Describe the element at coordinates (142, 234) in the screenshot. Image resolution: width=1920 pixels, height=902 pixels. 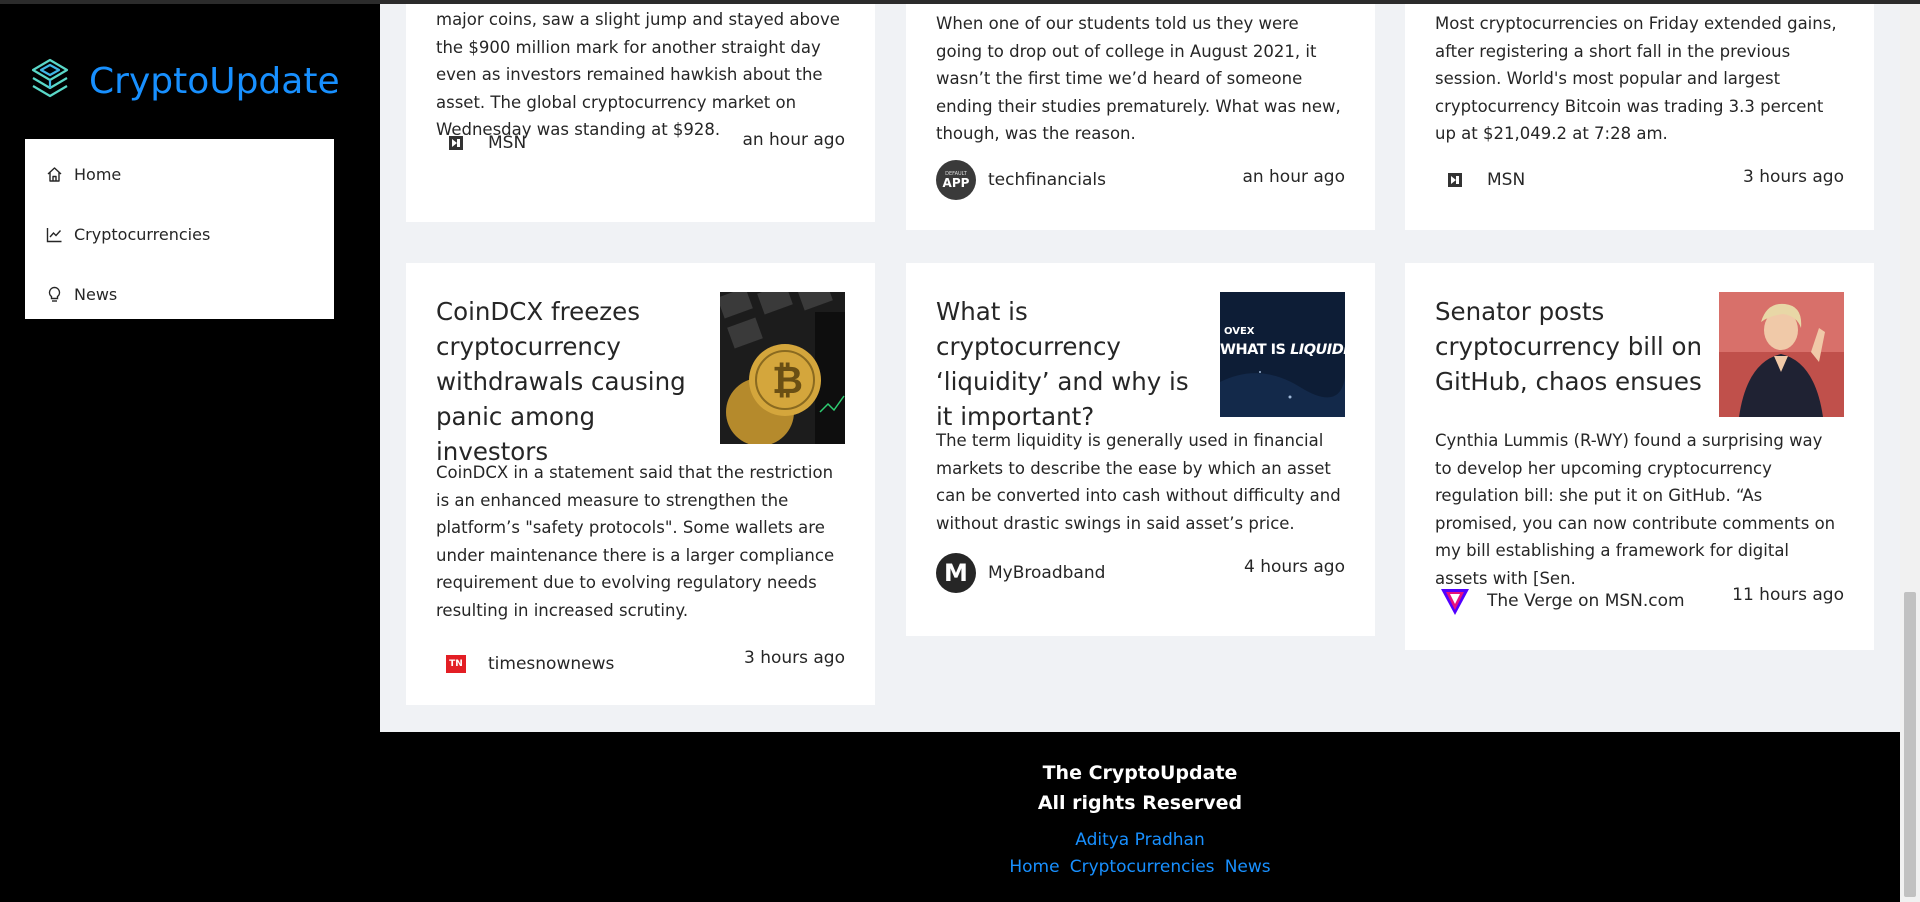
I see `menu-item-label: Cryptocurrencies` at that location.